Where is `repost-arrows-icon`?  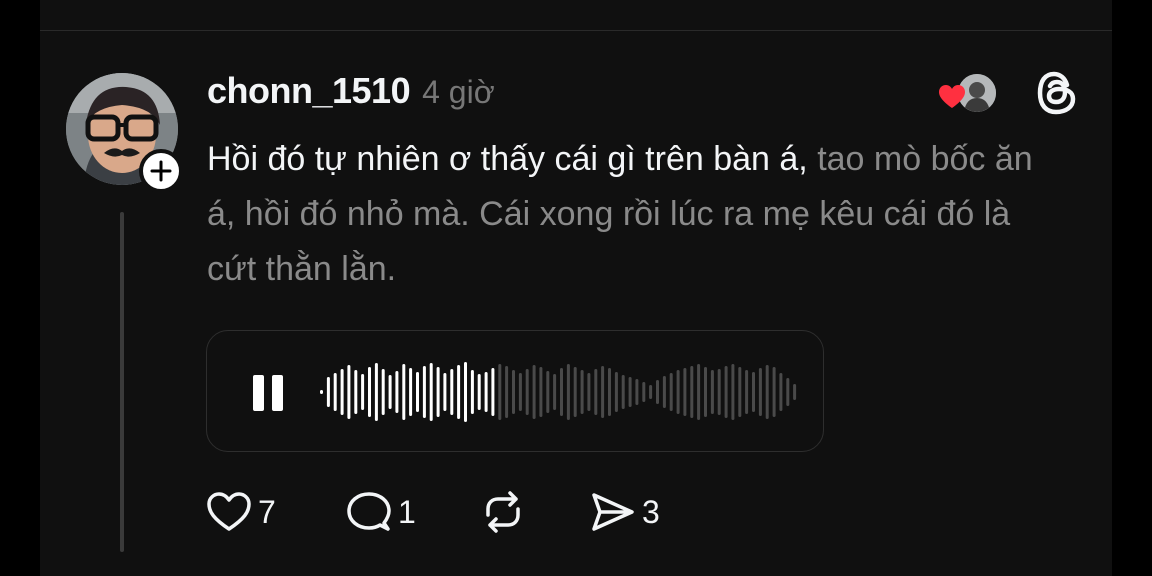 repost-arrows-icon is located at coordinates (503, 512).